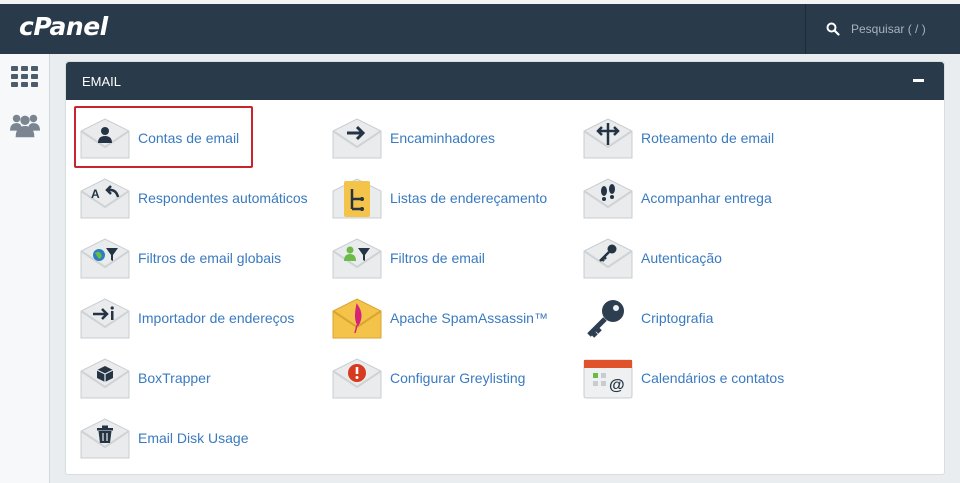  What do you see at coordinates (608, 258) in the screenshot?
I see `authentication-icon` at bounding box center [608, 258].